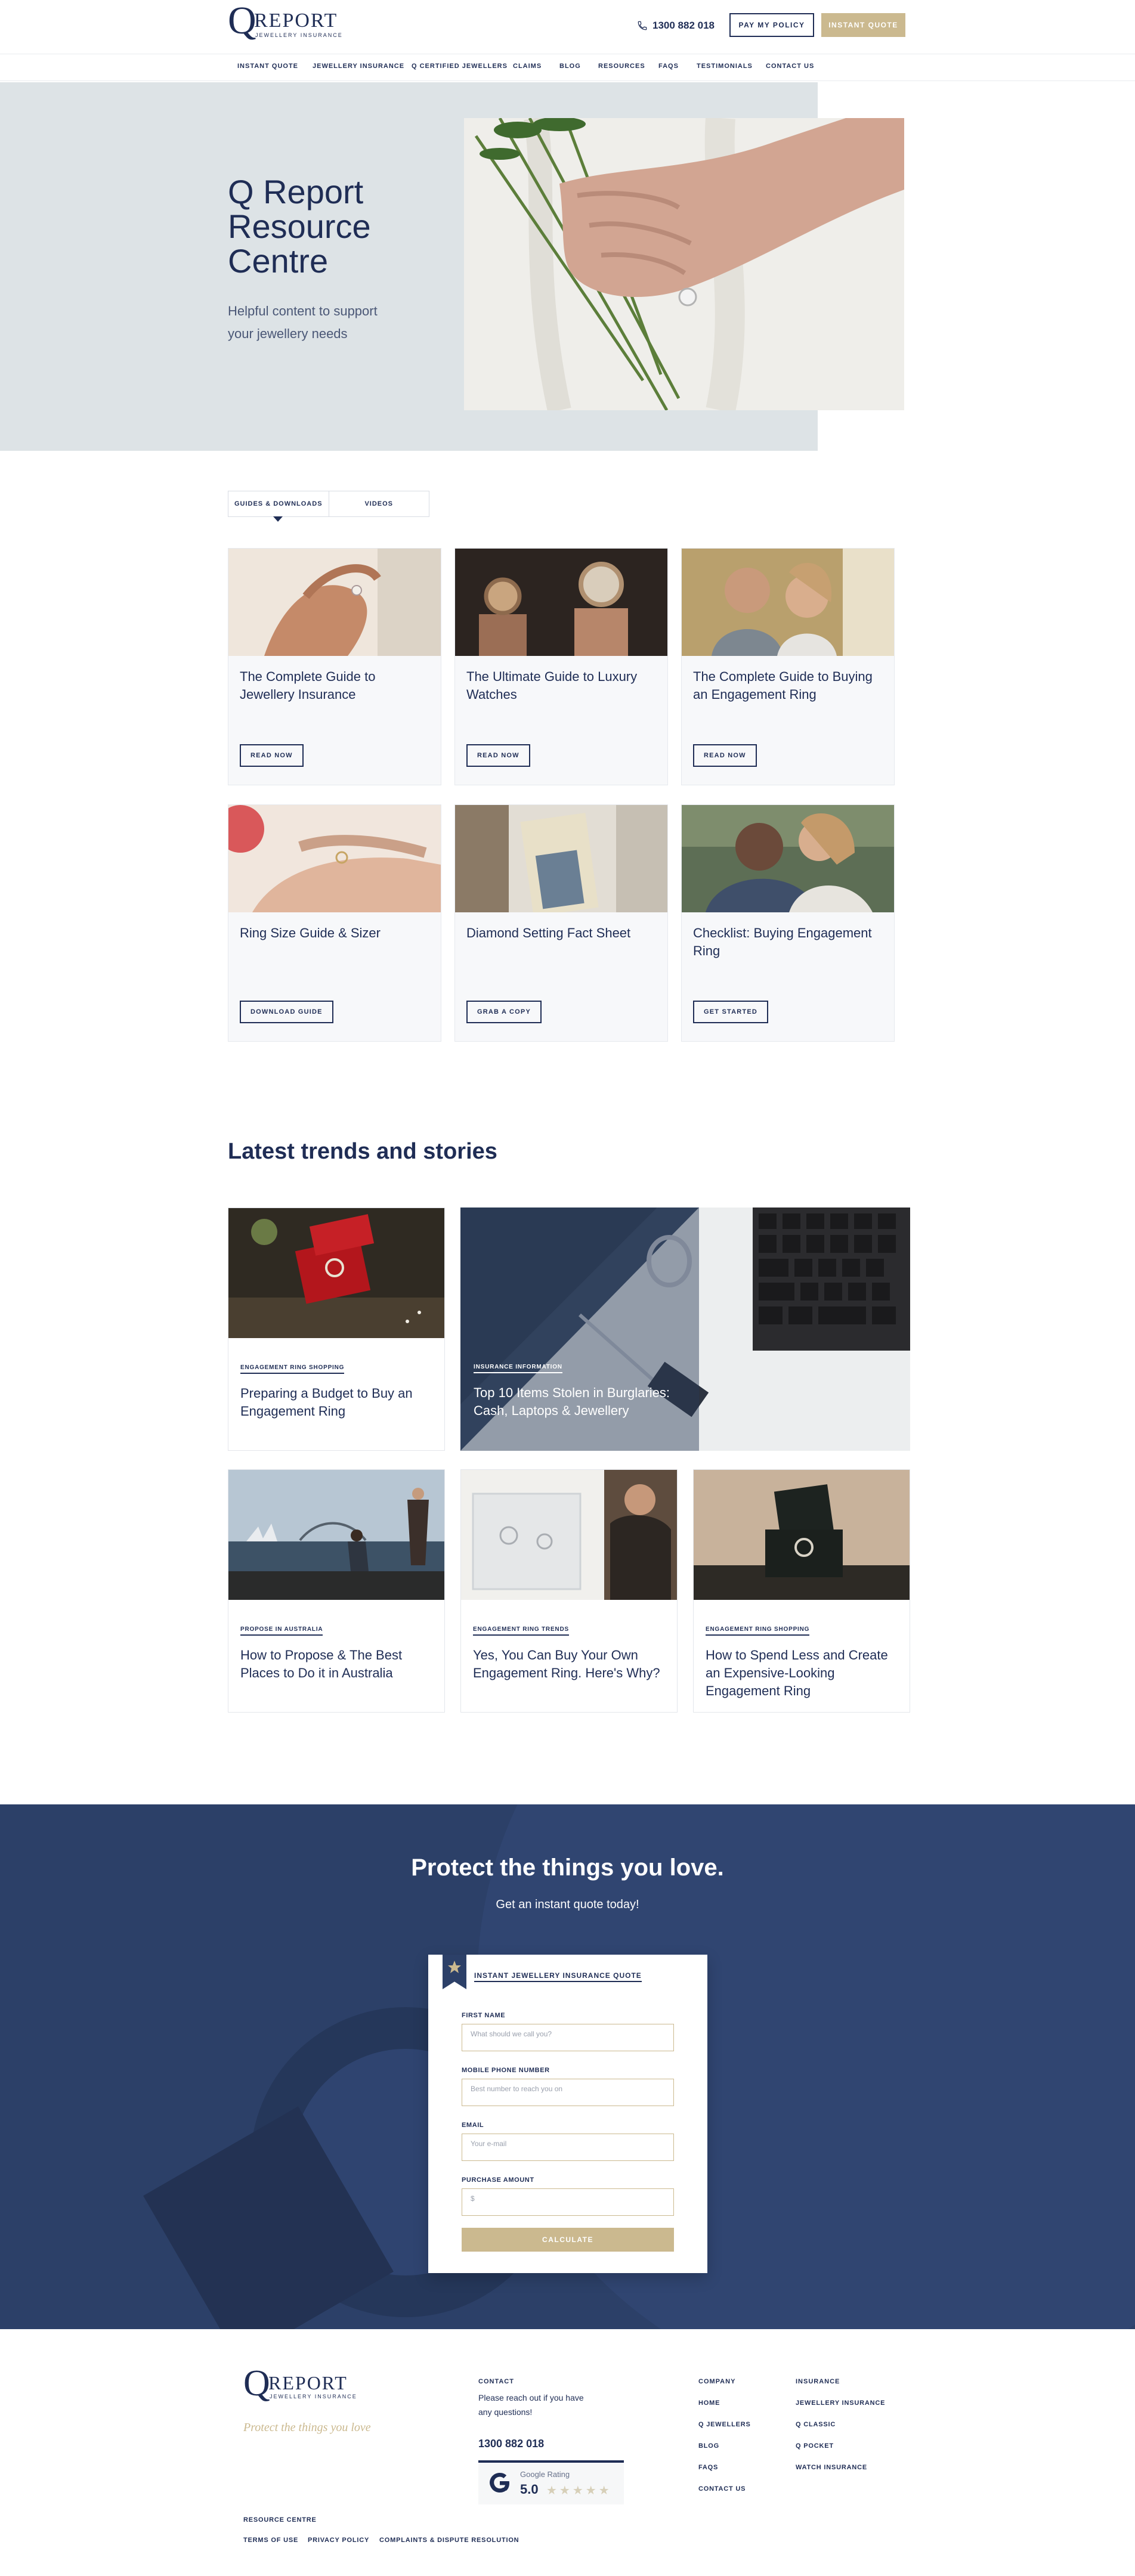 The width and height of the screenshot is (1135, 2576). What do you see at coordinates (242, 21) in the screenshot?
I see `logo-q-mark: Q` at bounding box center [242, 21].